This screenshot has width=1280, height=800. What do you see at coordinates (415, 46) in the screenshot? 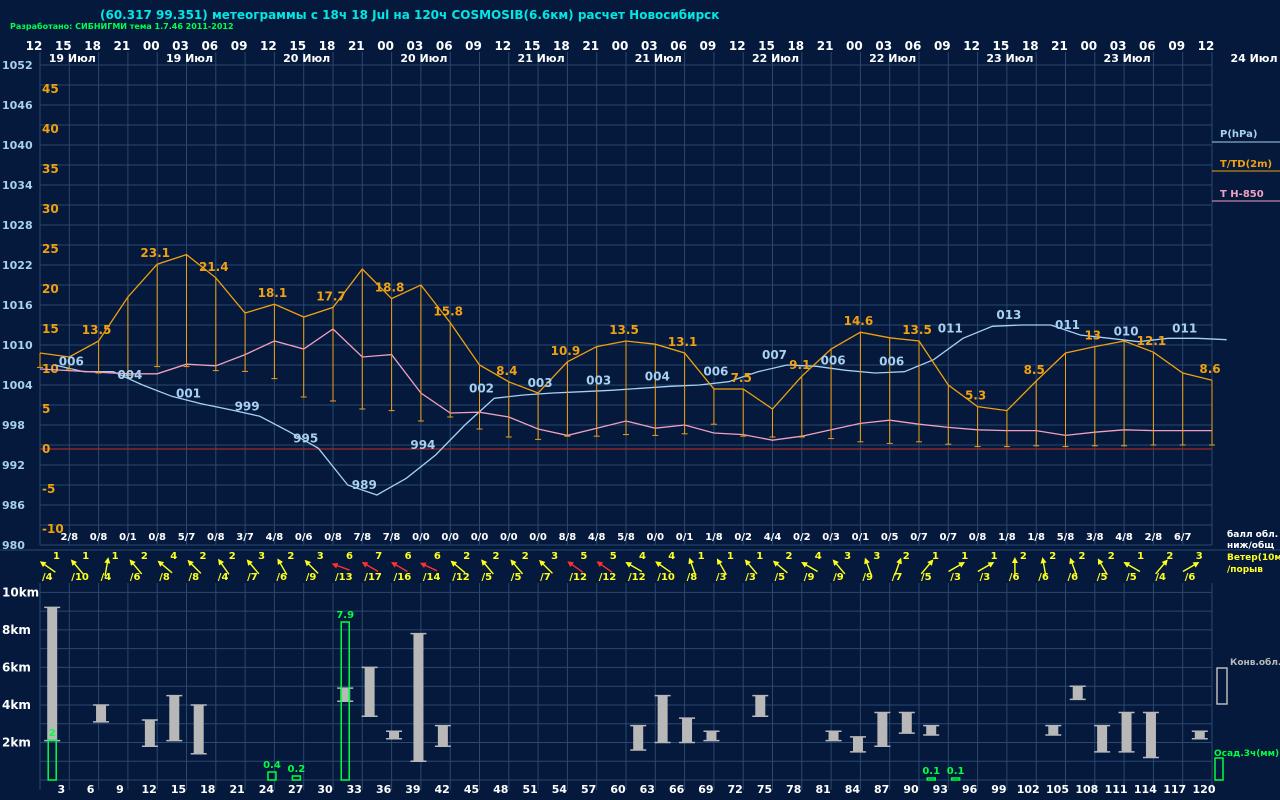
I see `hour-tick-label: 03` at bounding box center [415, 46].